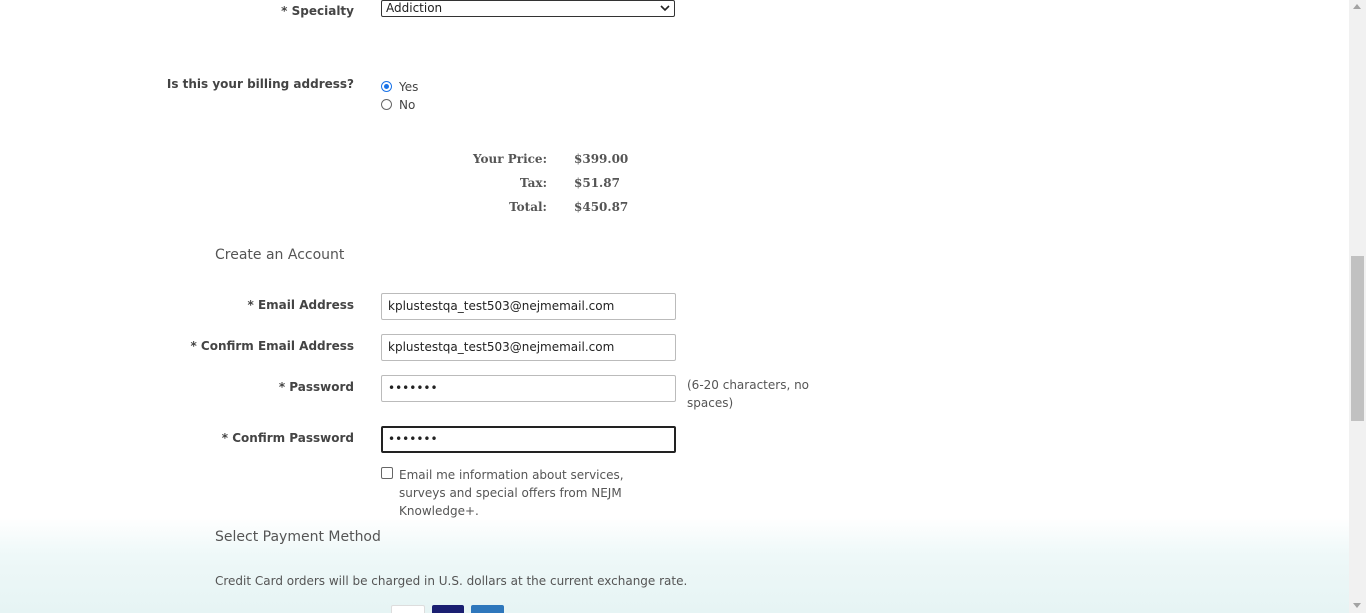  I want to click on your-price-label: Your Price:, so click(509, 159).